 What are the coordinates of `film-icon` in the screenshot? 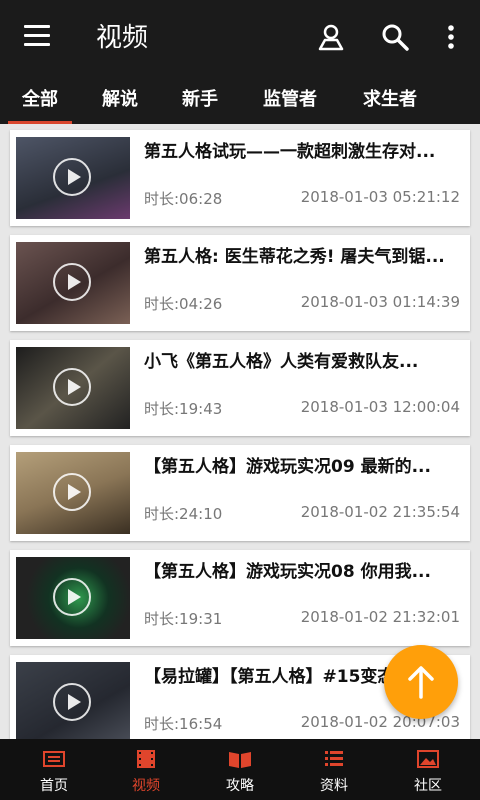 It's located at (146, 759).